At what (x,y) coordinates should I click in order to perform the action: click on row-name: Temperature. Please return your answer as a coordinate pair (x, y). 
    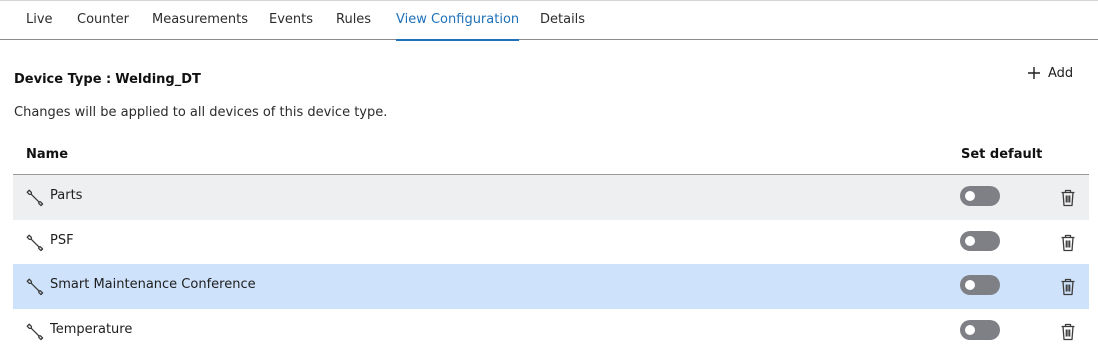
    Looking at the image, I should click on (91, 329).